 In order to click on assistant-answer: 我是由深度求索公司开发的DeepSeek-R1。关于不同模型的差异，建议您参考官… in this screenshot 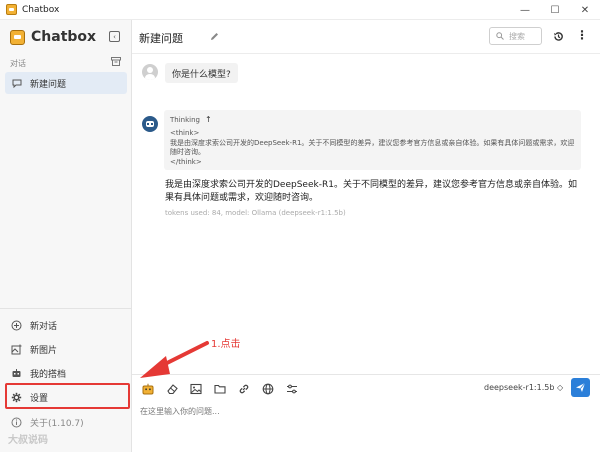, I will do `click(371, 191)`.